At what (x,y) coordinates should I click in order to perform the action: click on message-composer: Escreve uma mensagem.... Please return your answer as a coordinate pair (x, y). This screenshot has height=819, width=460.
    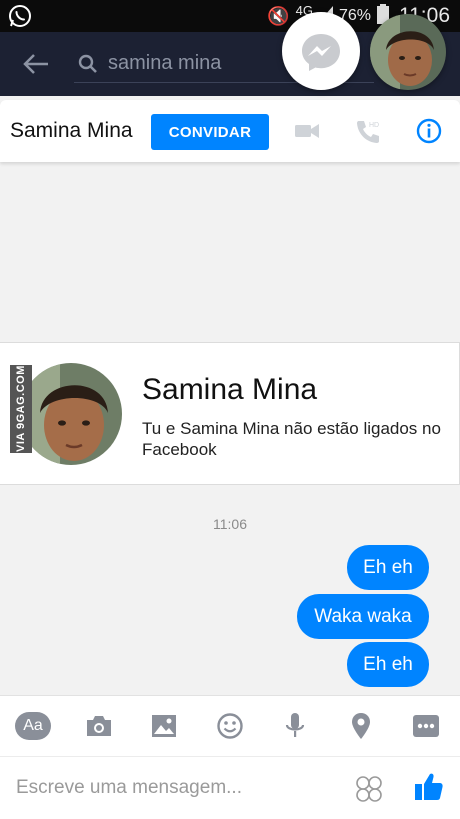
    Looking at the image, I should click on (230, 787).